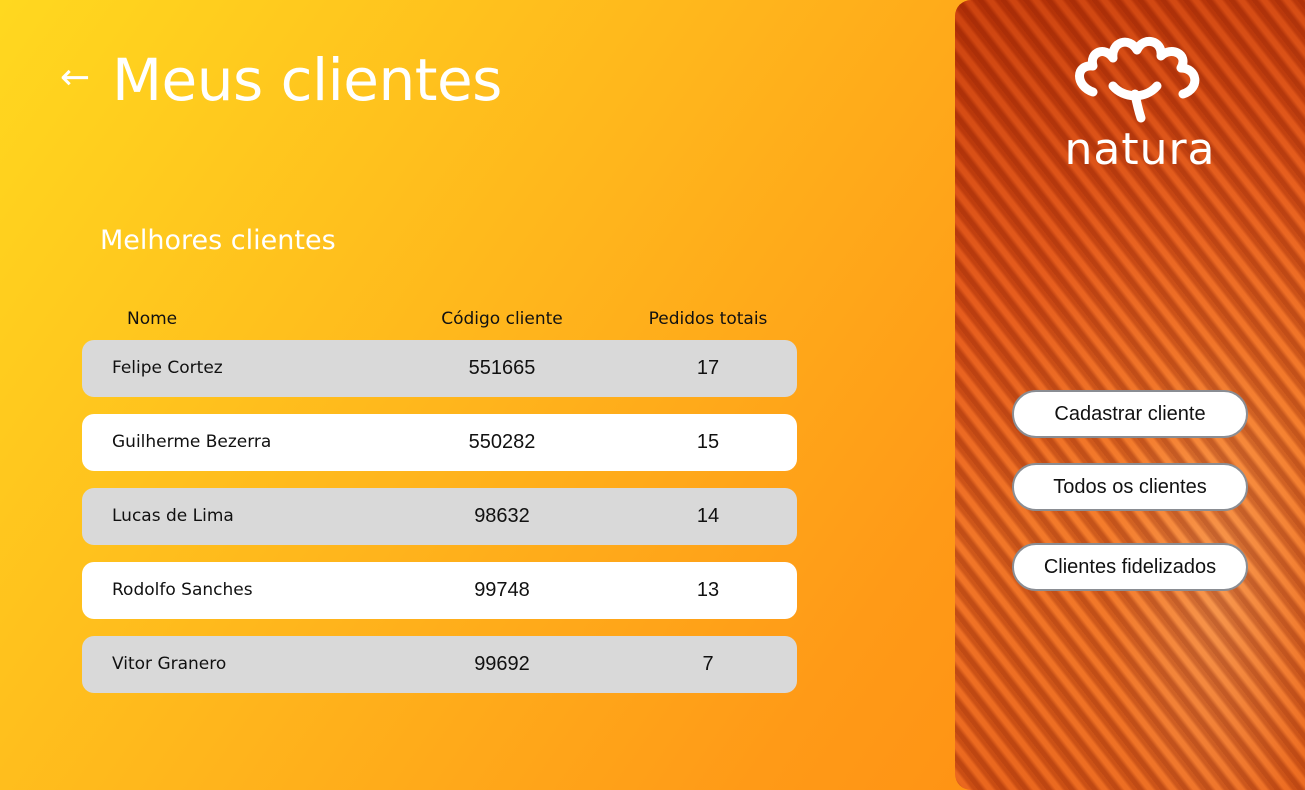  Describe the element at coordinates (502, 442) in the screenshot. I see `client-code: 550282` at that location.